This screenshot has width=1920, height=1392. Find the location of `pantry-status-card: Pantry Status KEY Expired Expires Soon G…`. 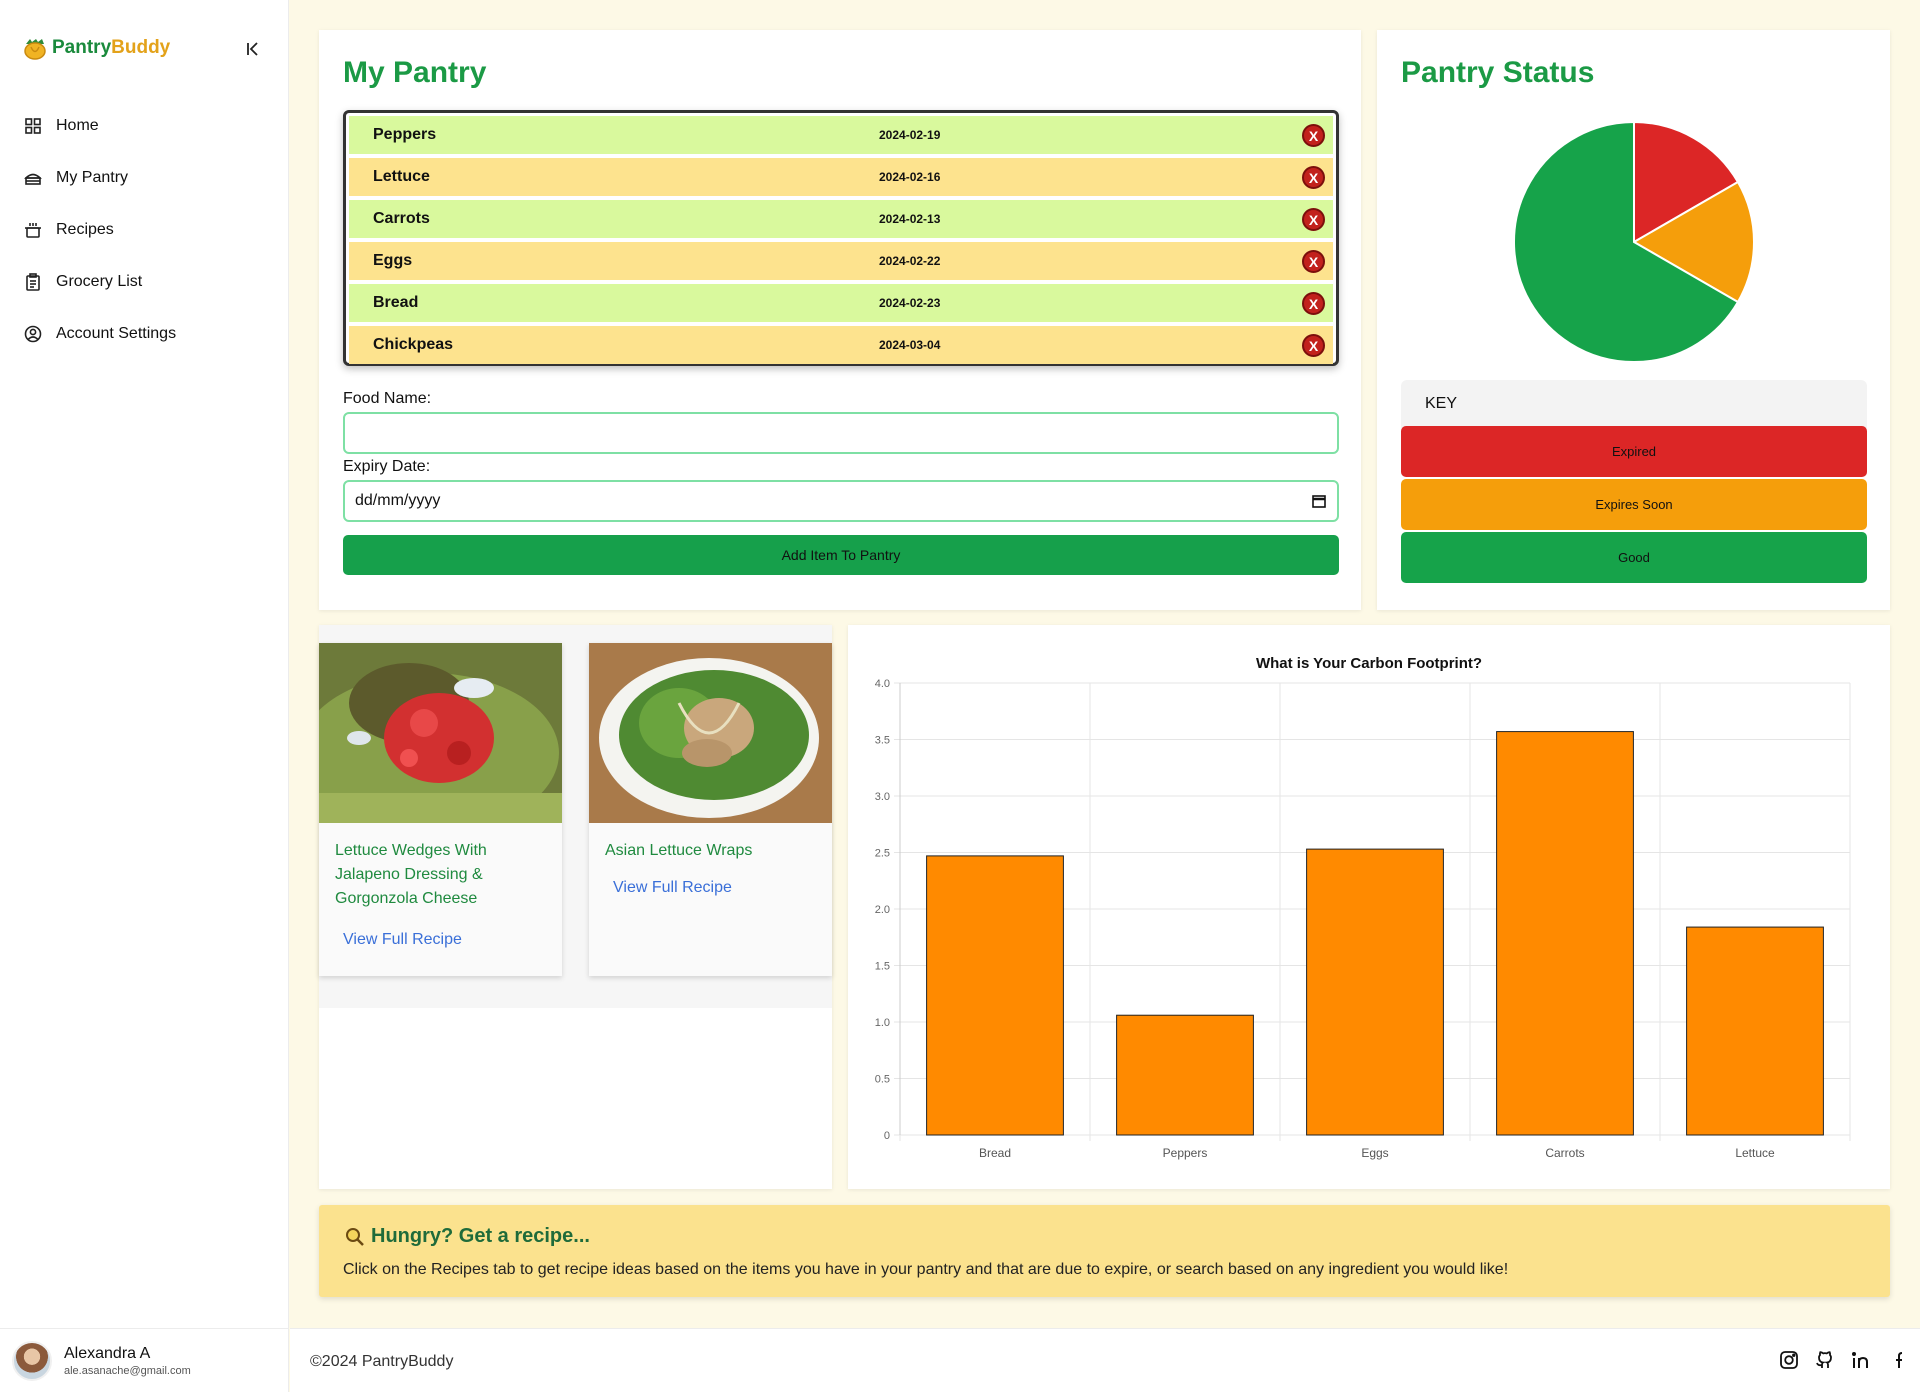

pantry-status-card: Pantry Status KEY Expired Expires Soon G… is located at coordinates (1633, 320).